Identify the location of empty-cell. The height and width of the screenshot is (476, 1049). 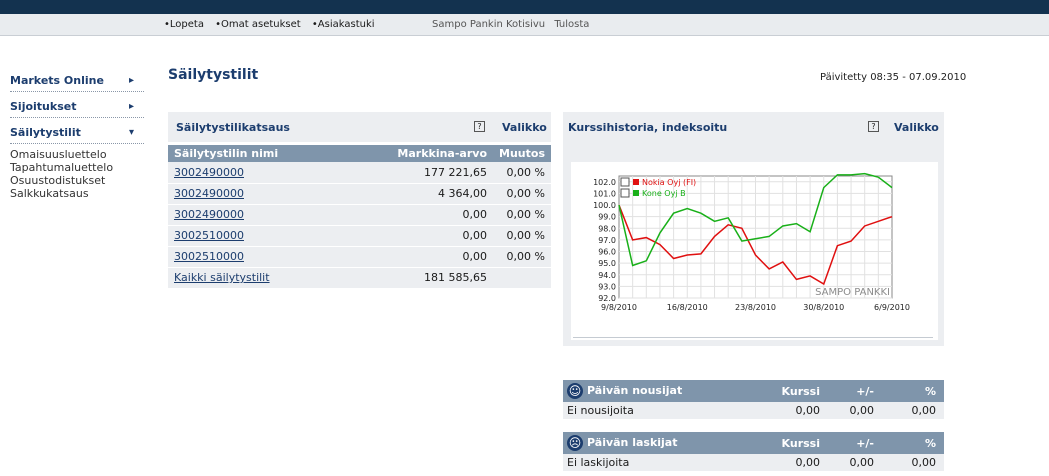
(522, 278).